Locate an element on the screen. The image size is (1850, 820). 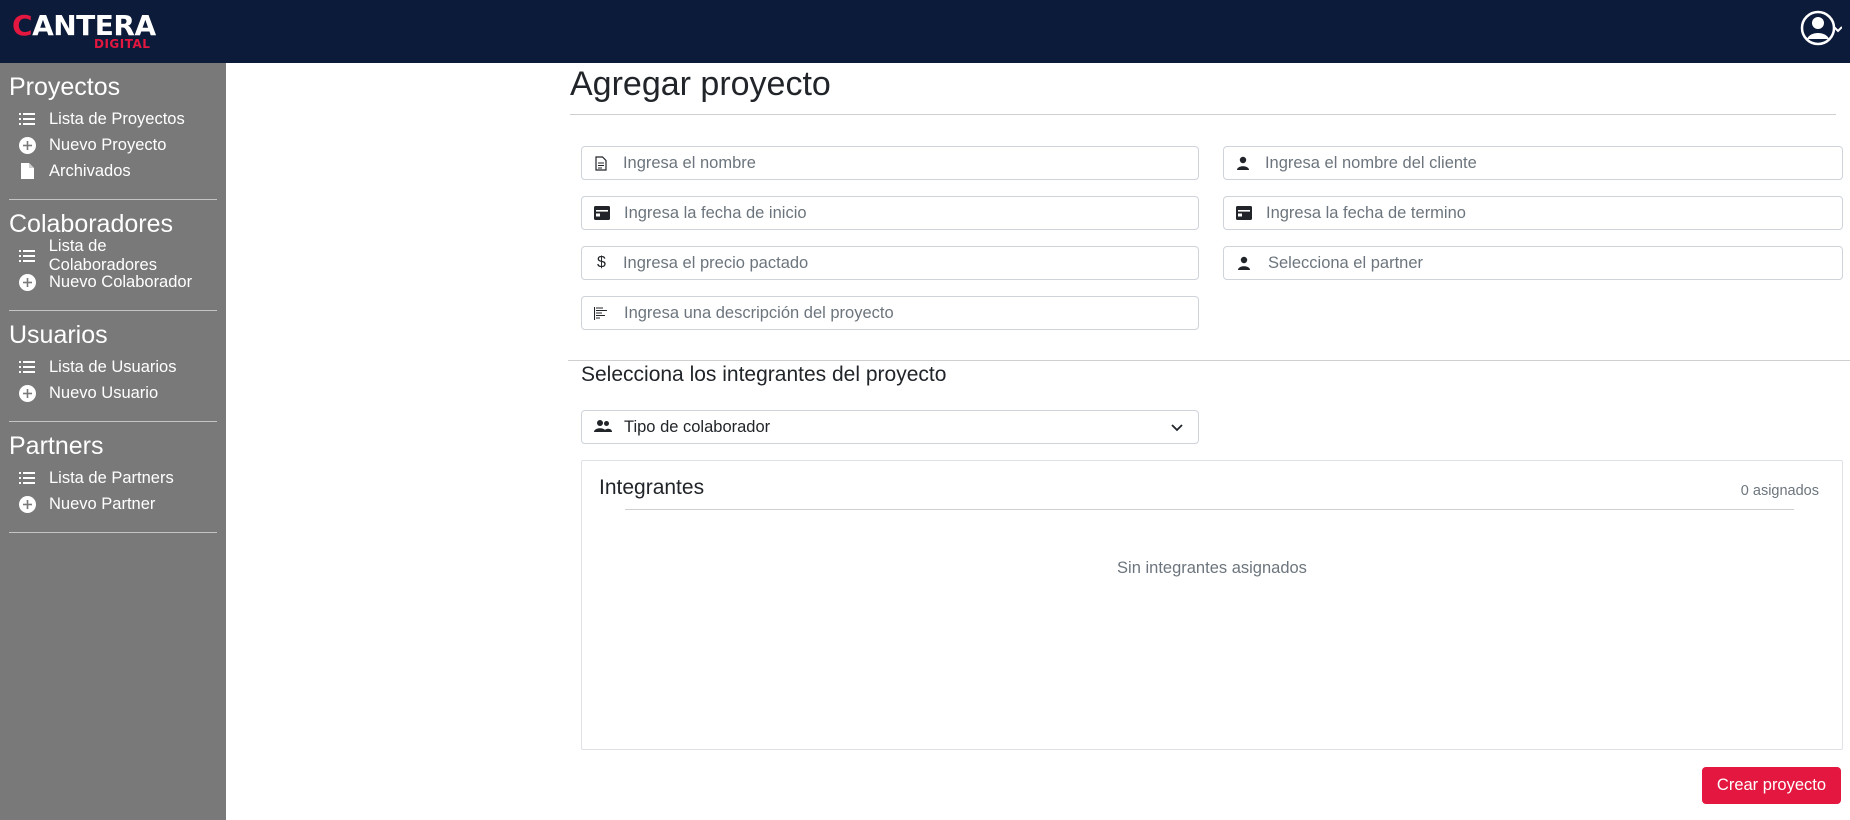
collaborator-type-select: Tipo de colaborador is located at coordinates (890, 427).